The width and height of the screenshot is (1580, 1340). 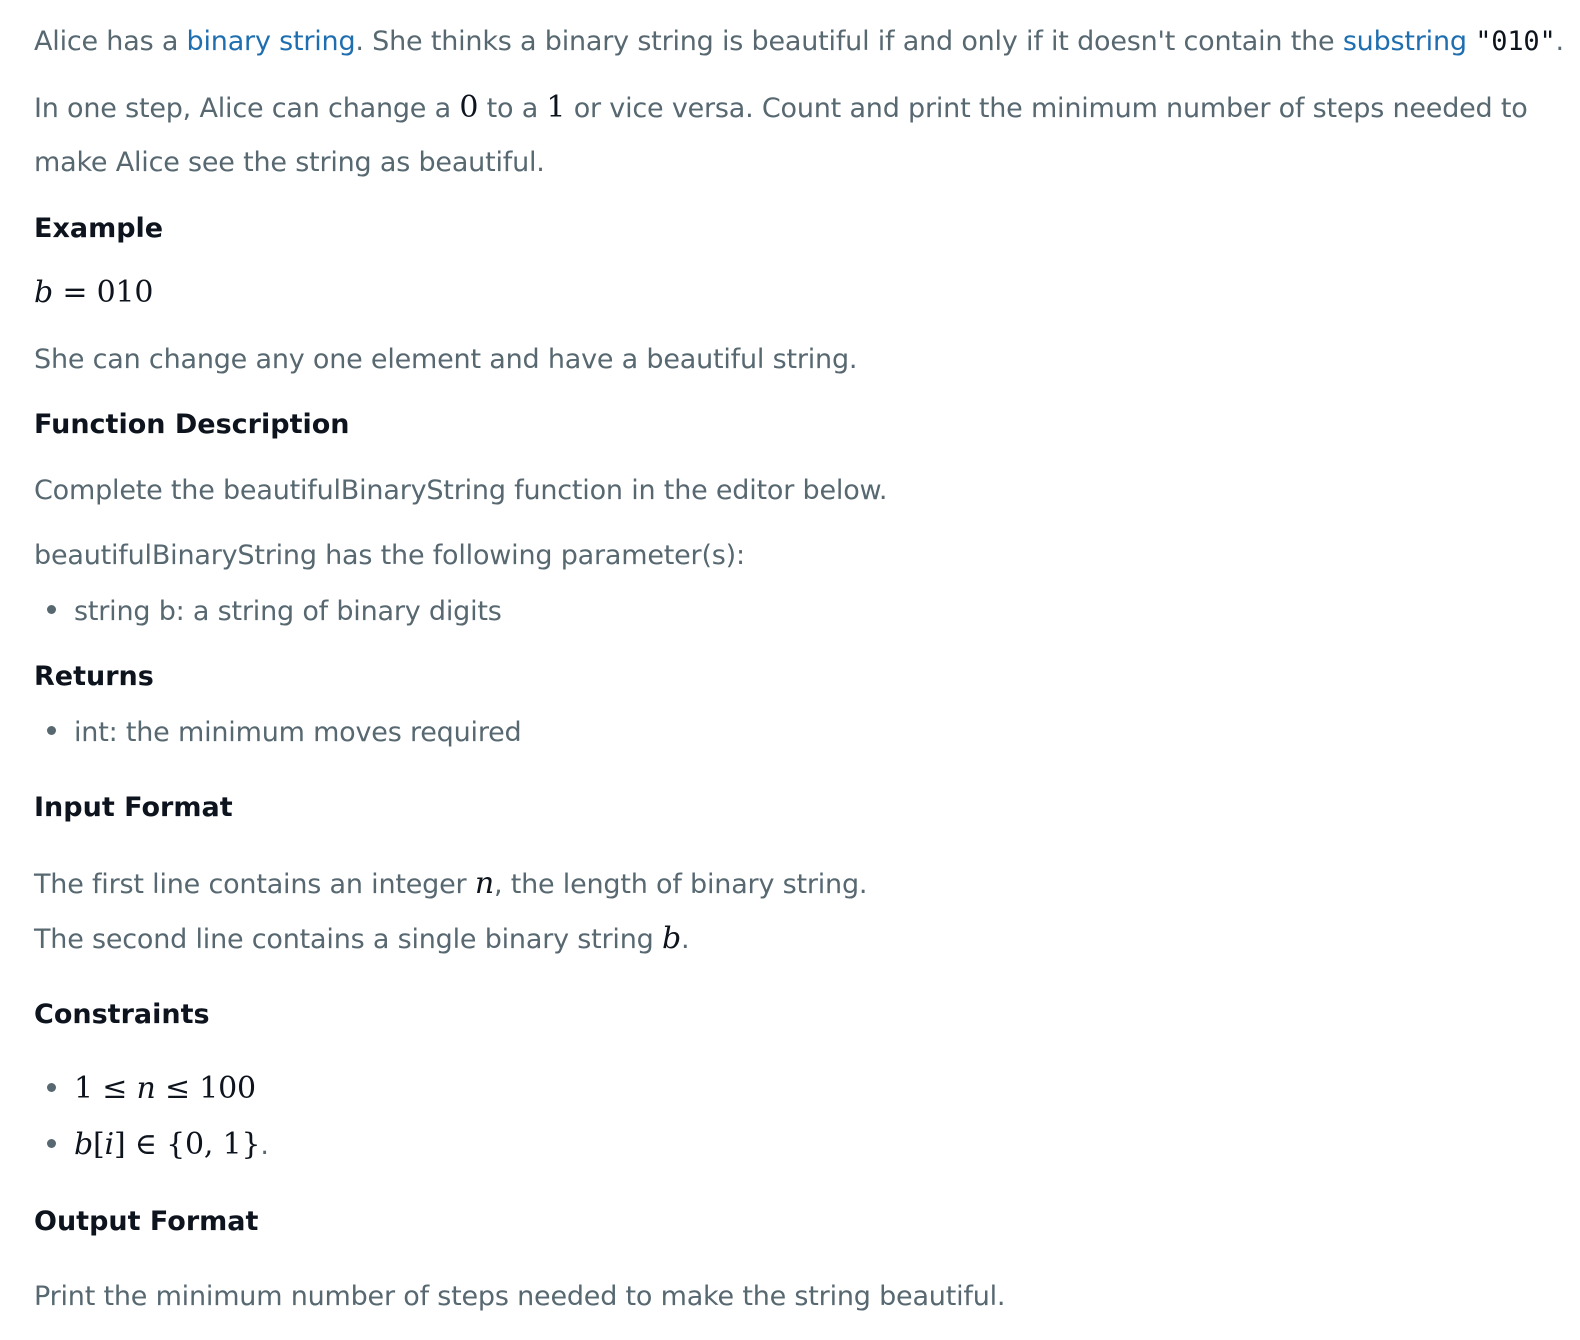 I want to click on input-format-heading: Input Format, so click(x=133, y=807).